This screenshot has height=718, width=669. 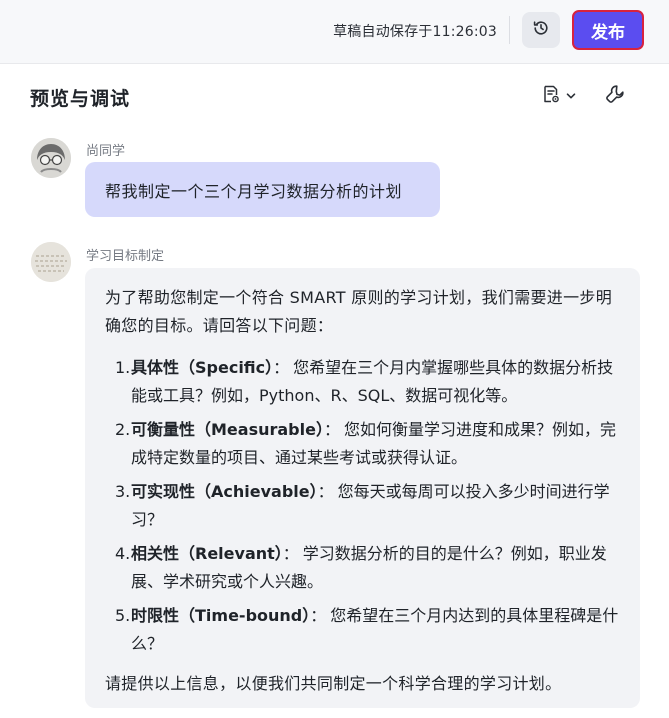 I want to click on user-avatar, so click(x=51, y=158).